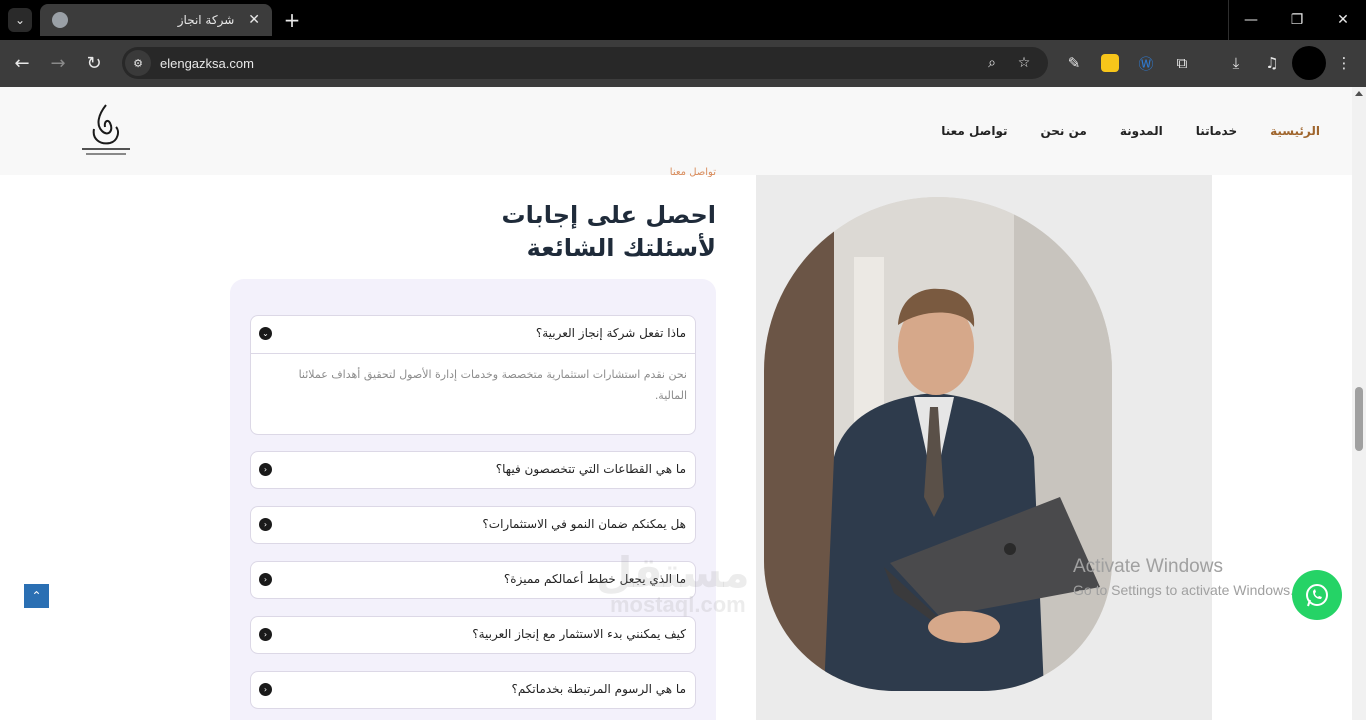  Describe the element at coordinates (106, 130) in the screenshot. I see `company-logo` at that location.